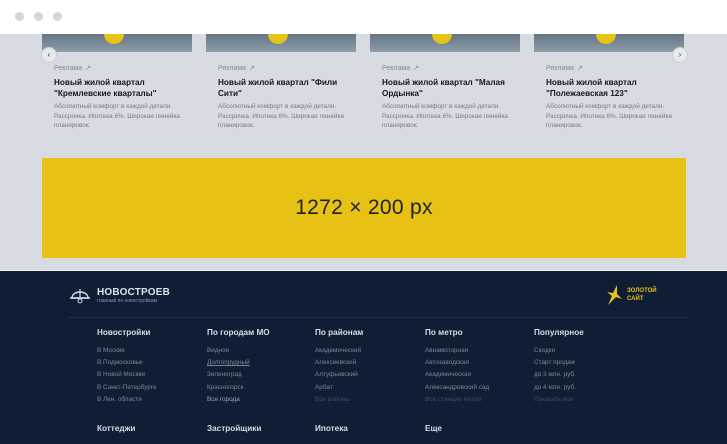 This screenshot has height=444, width=727. What do you see at coordinates (152, 400) in the screenshot?
I see `footer-link: В Лен. области` at bounding box center [152, 400].